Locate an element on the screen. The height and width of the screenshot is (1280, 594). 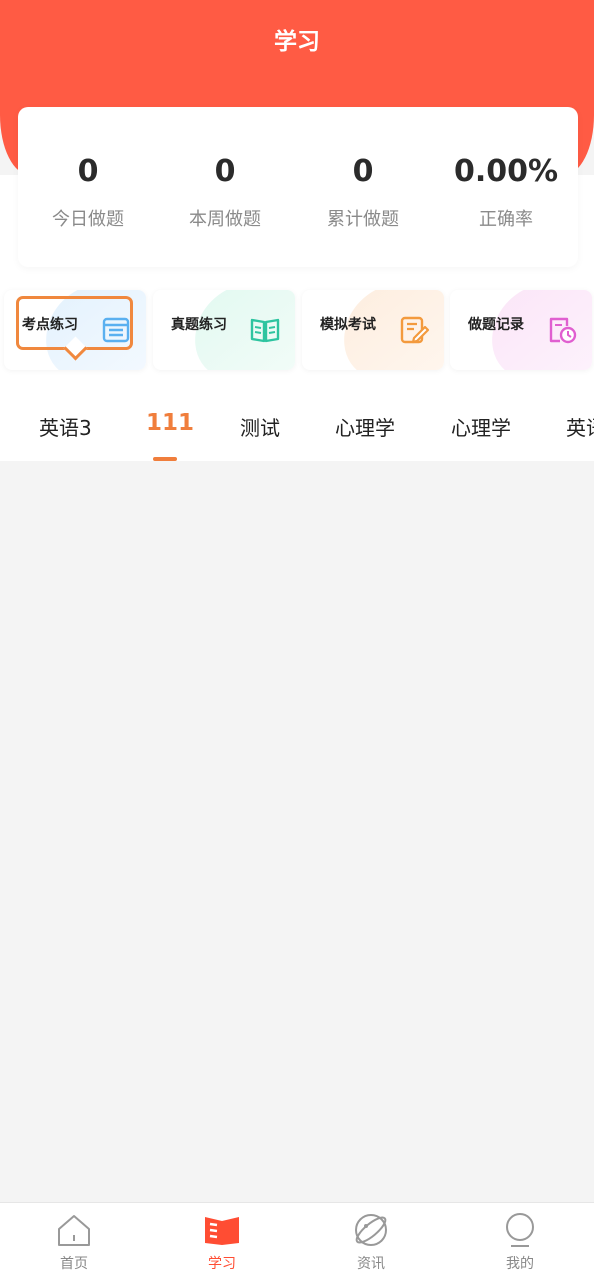
stat-accuracy: 0.00% 正确率 is located at coordinates (506, 192).